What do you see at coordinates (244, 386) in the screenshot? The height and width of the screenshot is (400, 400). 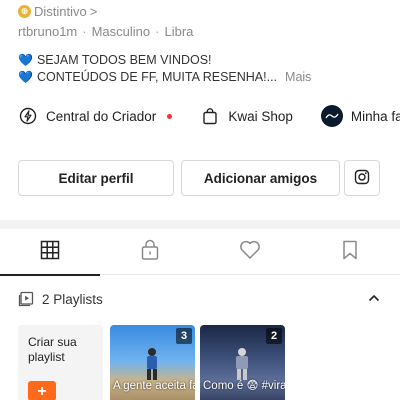 I see `playlist-title: Como é 😨 #viralize #Fre` at bounding box center [244, 386].